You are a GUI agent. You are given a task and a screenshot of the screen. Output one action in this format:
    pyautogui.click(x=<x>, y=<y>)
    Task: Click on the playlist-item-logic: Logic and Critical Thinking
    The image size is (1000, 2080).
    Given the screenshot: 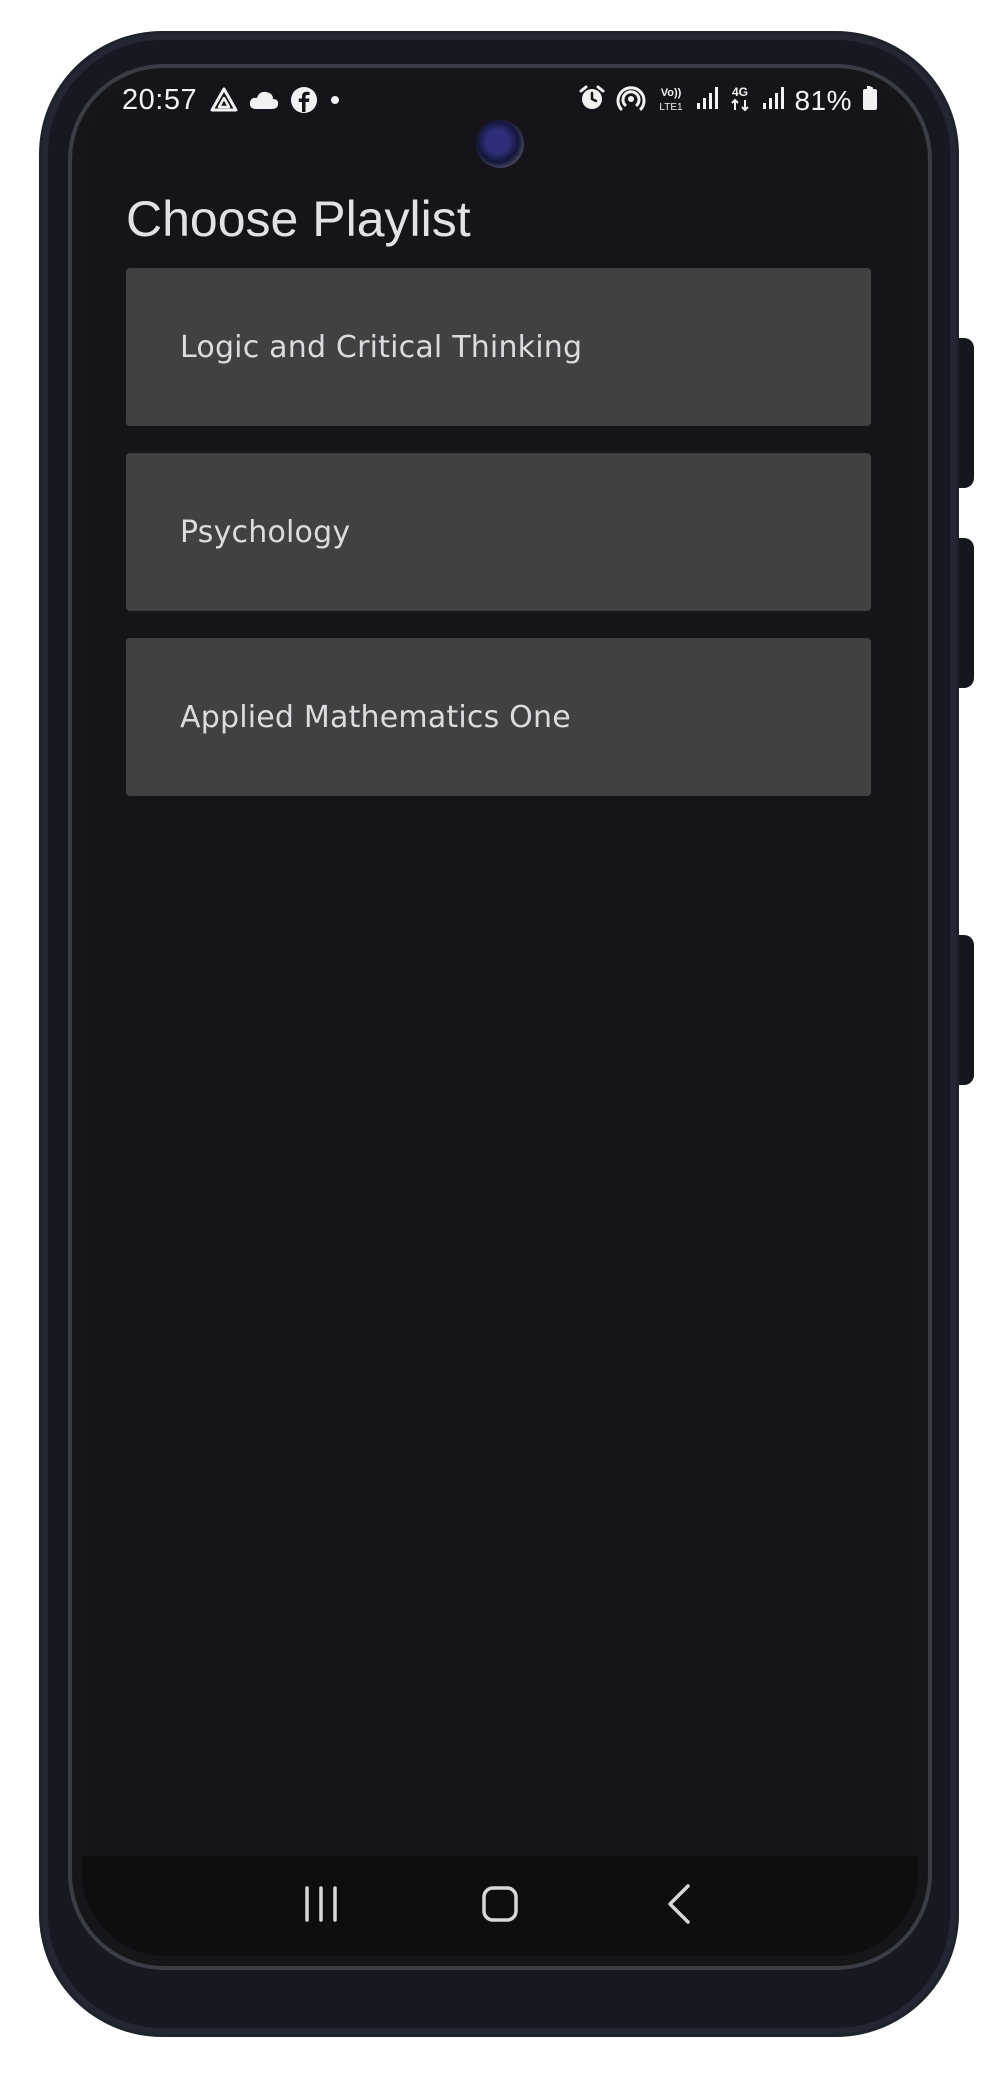 What is the action you would take?
    pyautogui.click(x=498, y=347)
    